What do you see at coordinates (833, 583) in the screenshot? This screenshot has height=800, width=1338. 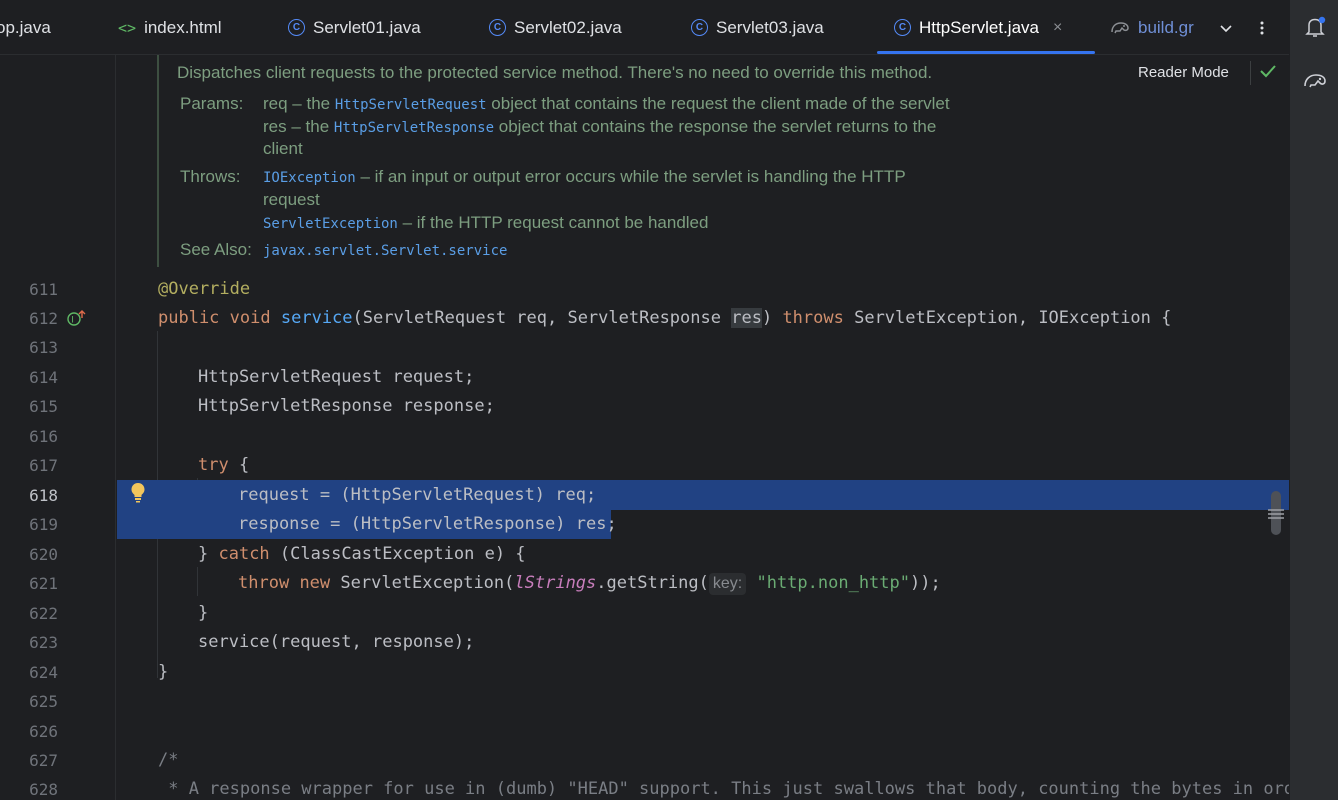 I see `string-literal: "http.non_http"` at bounding box center [833, 583].